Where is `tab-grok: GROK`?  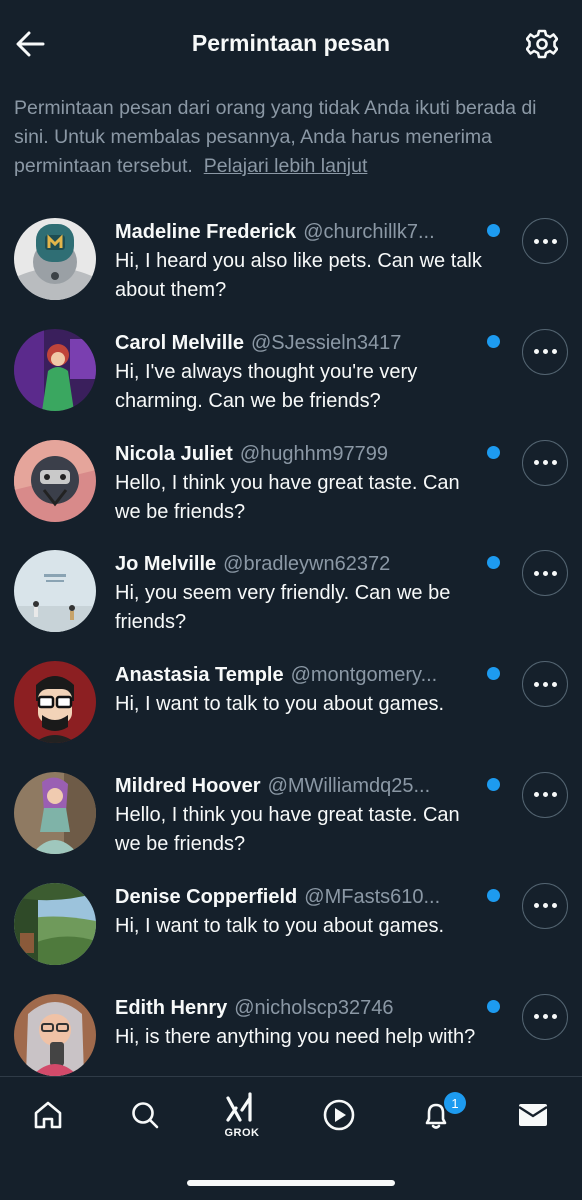
tab-grok: GROK is located at coordinates (242, 1115).